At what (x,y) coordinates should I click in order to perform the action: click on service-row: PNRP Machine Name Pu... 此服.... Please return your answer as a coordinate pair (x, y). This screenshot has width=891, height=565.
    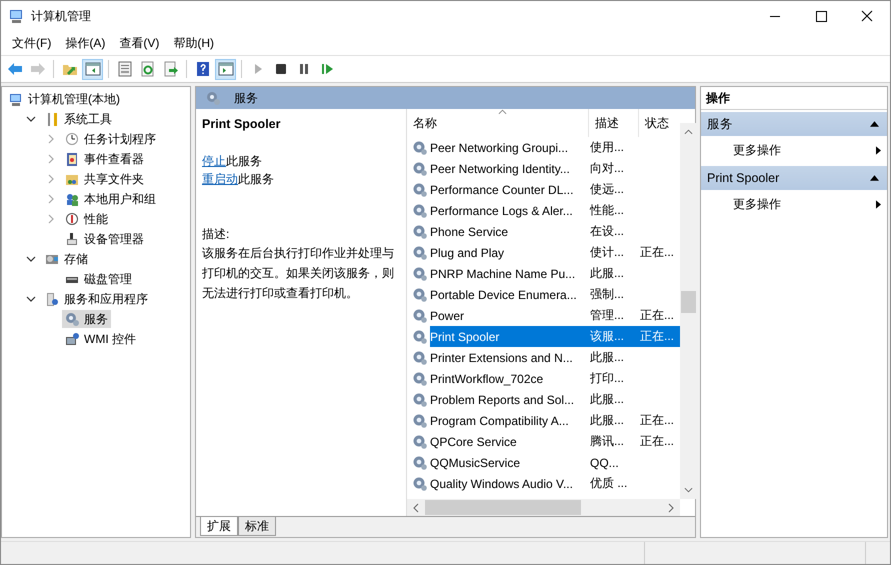
    Looking at the image, I should click on (555, 273).